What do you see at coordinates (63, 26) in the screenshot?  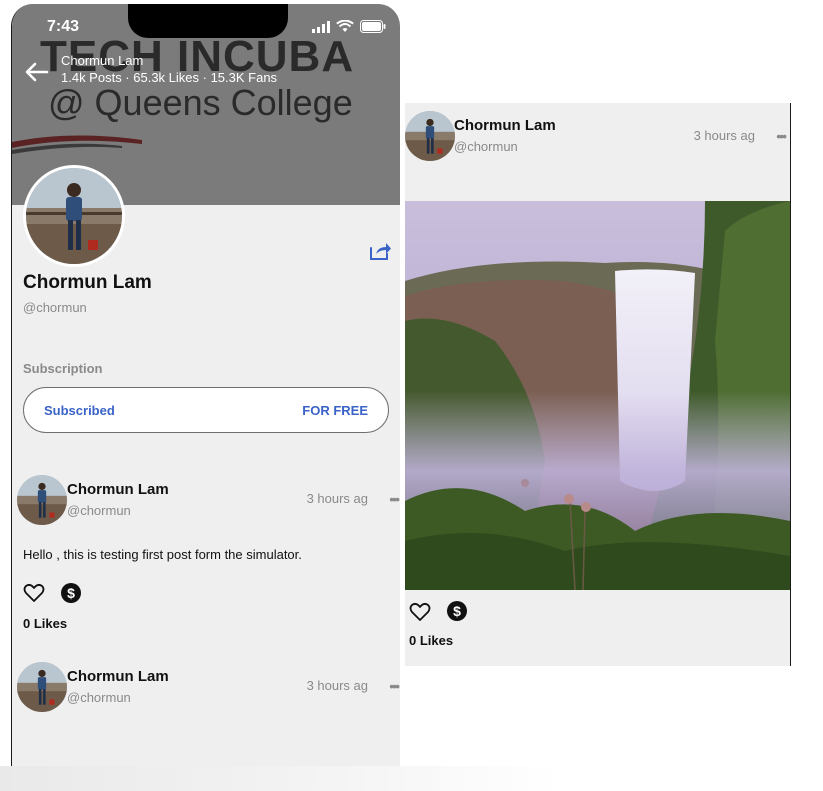 I see `status-time: 7:43` at bounding box center [63, 26].